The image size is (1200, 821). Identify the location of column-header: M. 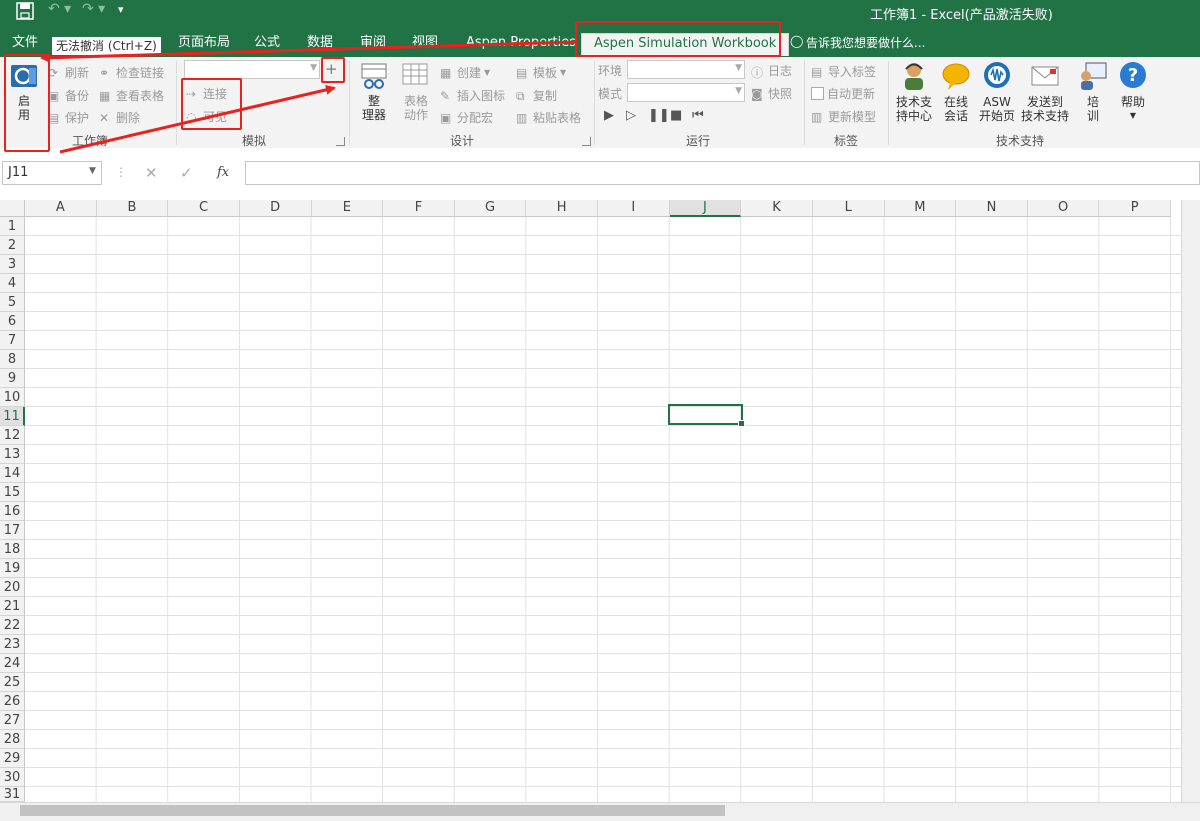
(920, 208).